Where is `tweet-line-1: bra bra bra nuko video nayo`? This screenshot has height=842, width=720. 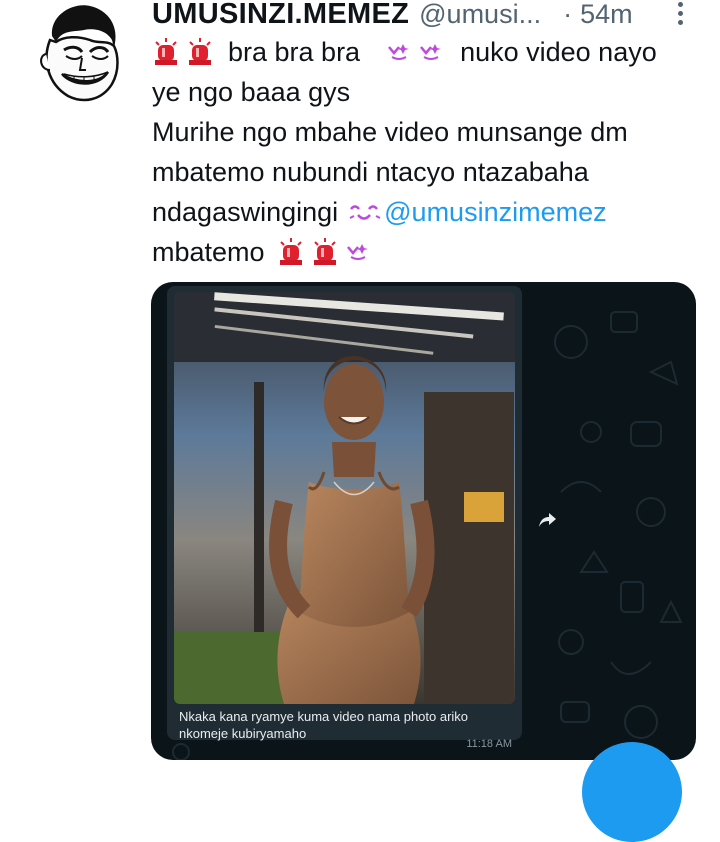
tweet-line-1: bra bra bra nuko video nayo is located at coordinates (427, 52).